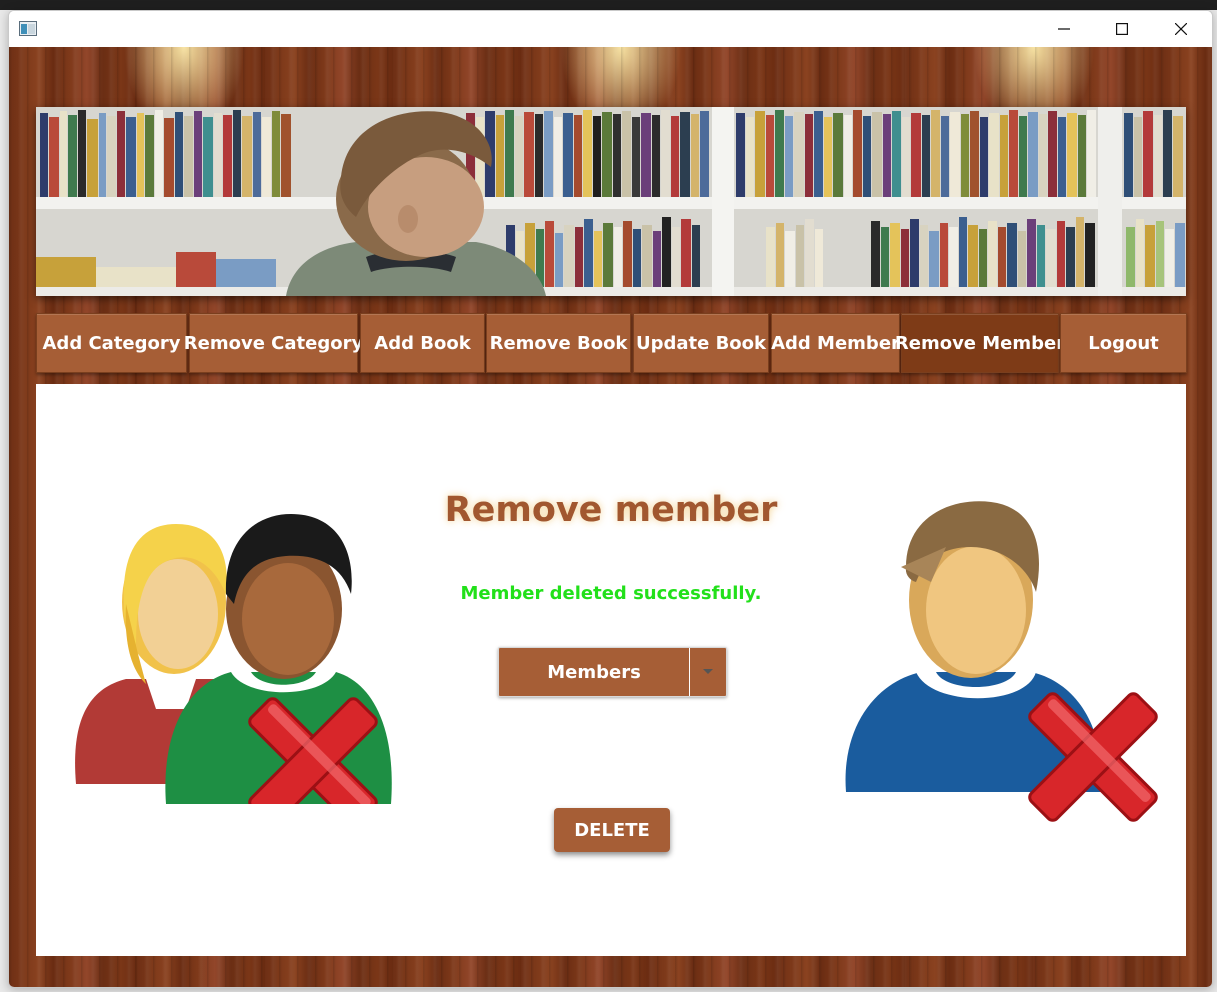 Image resolution: width=1217 pixels, height=992 pixels. I want to click on delete-button: DELETE, so click(612, 830).